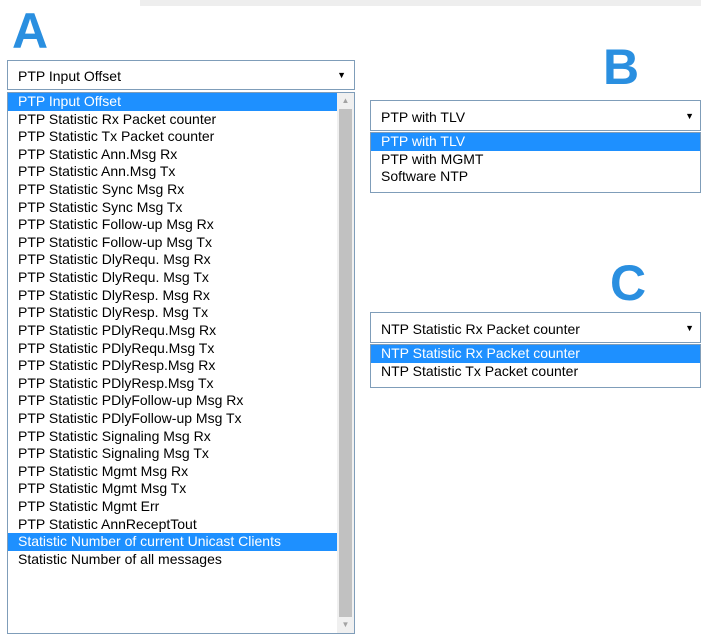  I want to click on select-c: NTP Statistic Rx Packet counter ▼, so click(535, 327).